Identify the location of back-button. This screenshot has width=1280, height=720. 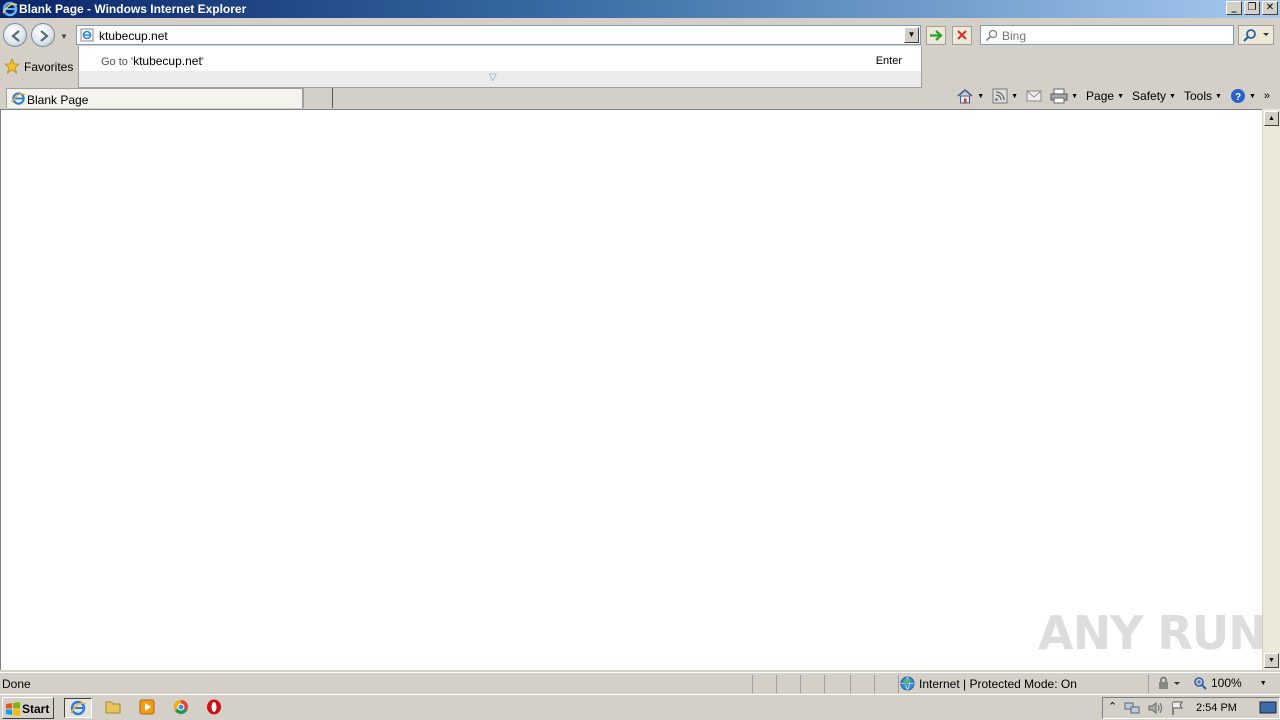
(15, 35).